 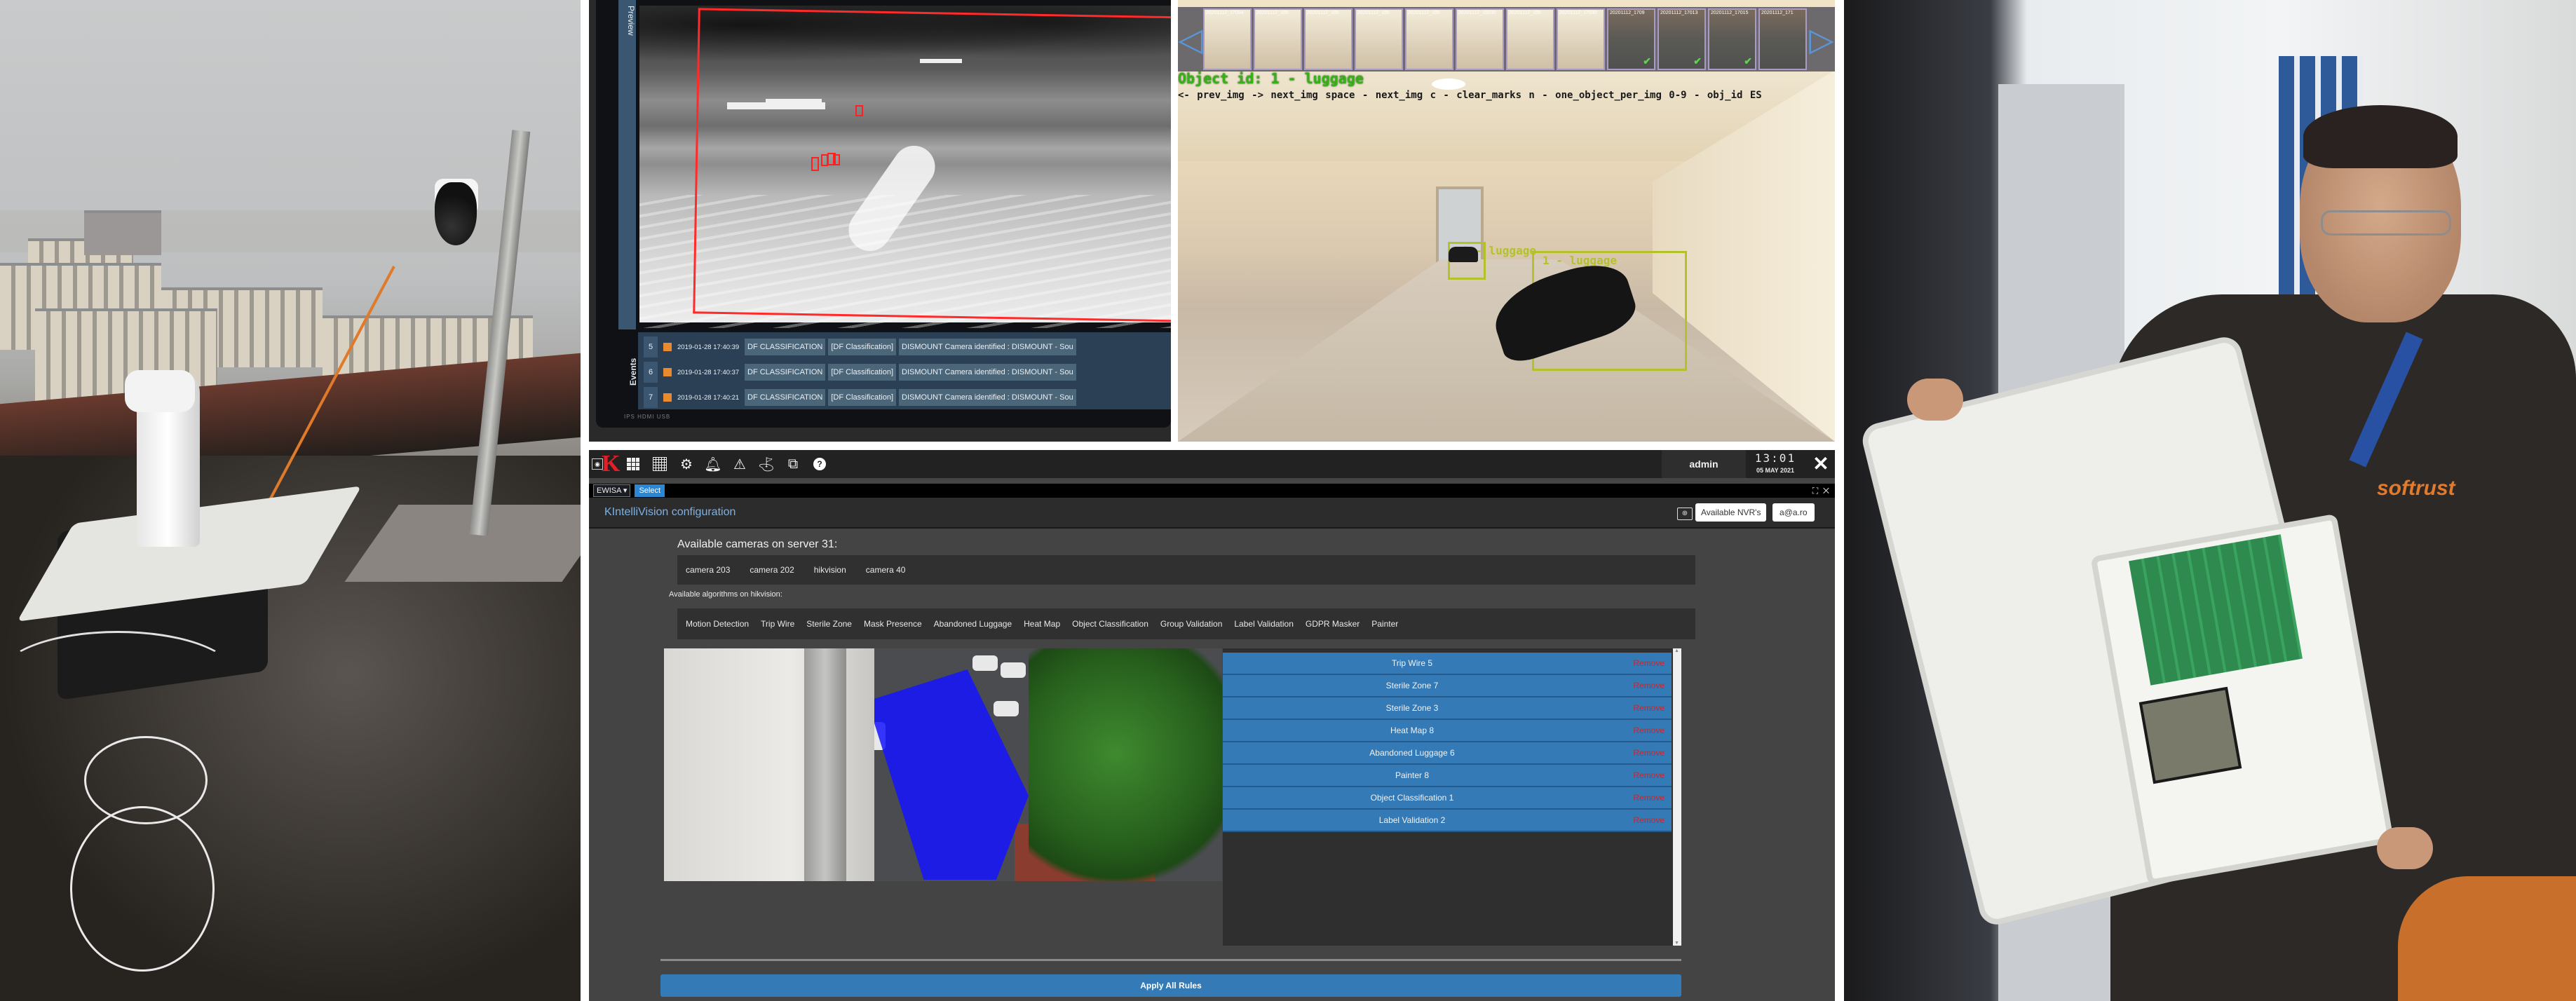 What do you see at coordinates (1677, 650) in the screenshot?
I see `scroll-up-icon: ▲` at bounding box center [1677, 650].